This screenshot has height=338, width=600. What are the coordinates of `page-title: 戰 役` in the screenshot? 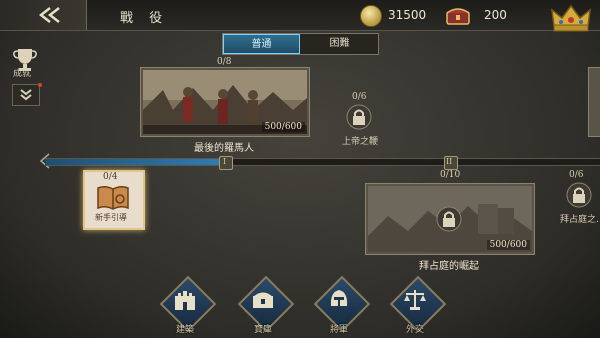 It's located at (144, 18).